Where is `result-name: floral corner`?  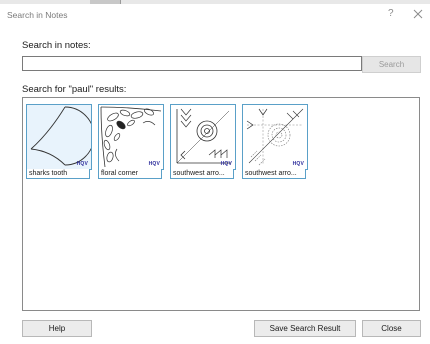 result-name: floral corner is located at coordinates (130, 174).